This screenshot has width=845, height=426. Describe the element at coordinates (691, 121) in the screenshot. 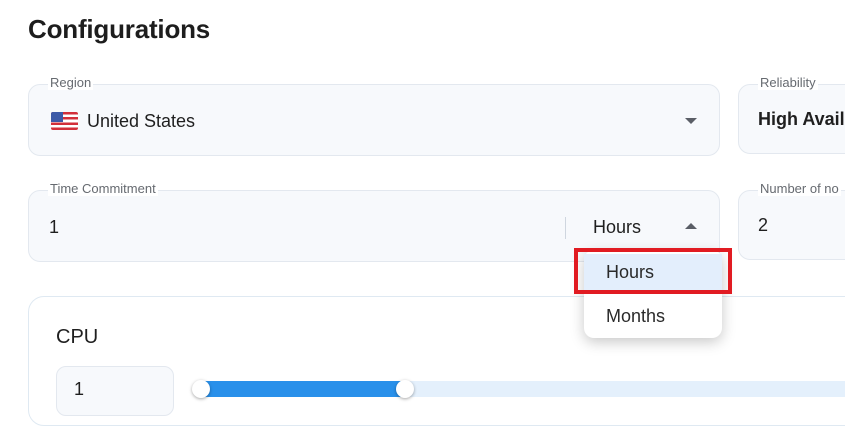

I see `chevron-down-icon` at that location.